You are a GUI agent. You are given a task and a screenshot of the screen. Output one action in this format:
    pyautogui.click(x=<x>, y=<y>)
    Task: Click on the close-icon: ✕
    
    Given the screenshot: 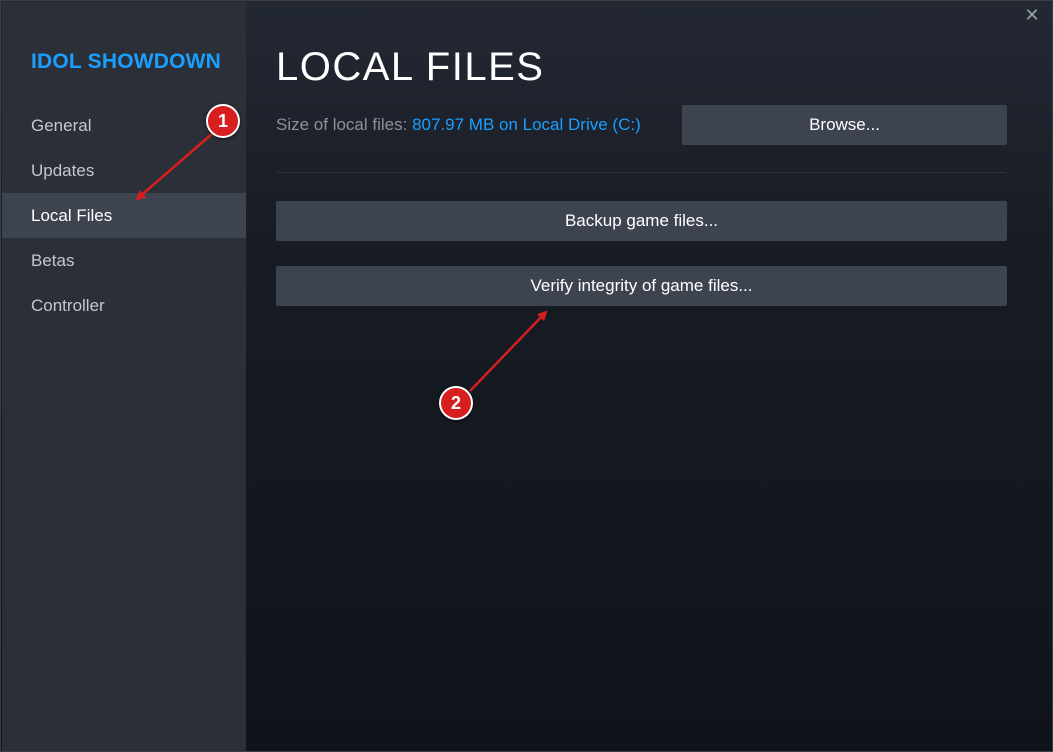 What is the action you would take?
    pyautogui.click(x=1032, y=15)
    